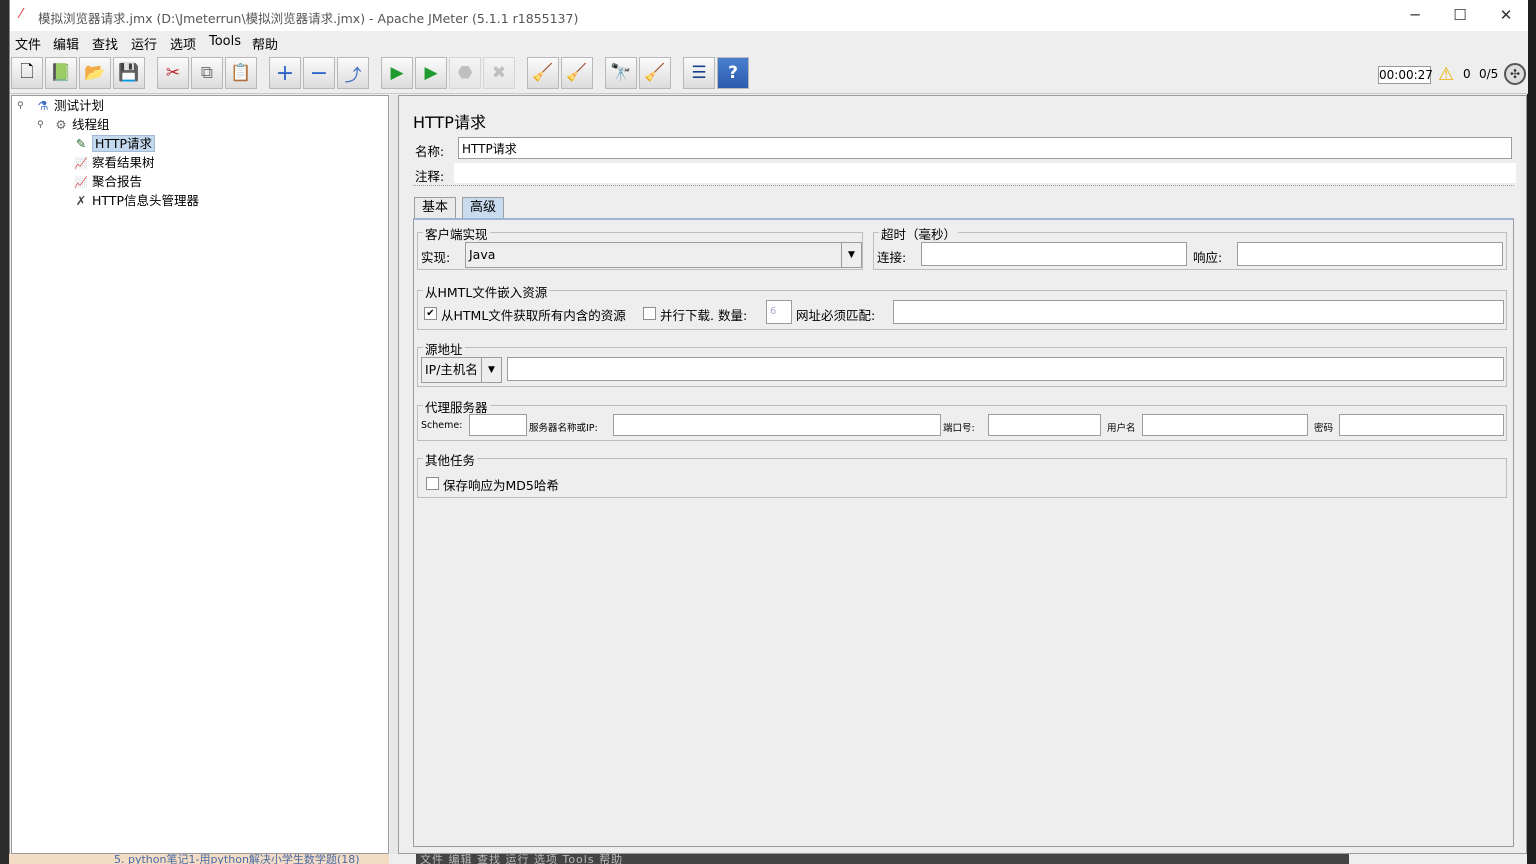 The image size is (1536, 864). I want to click on start-no-pause-icon: ▶, so click(431, 73).